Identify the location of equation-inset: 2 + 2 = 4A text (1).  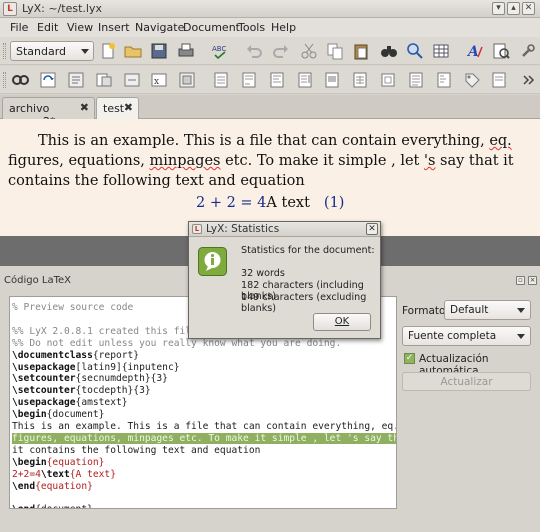
(270, 203).